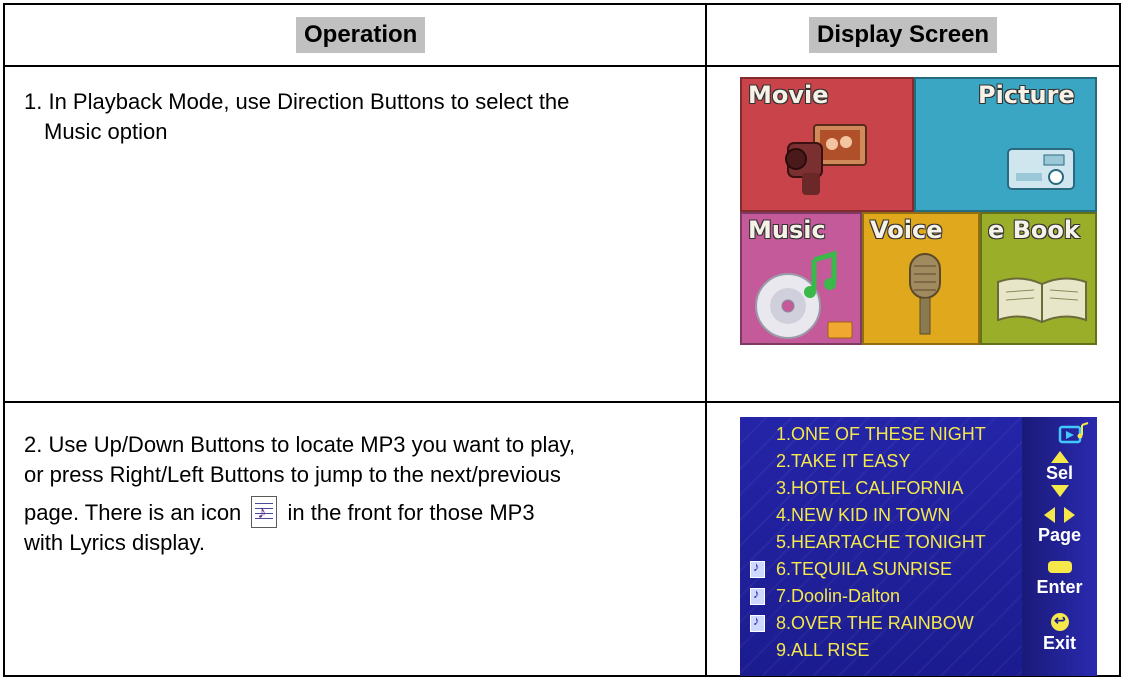 The image size is (1124, 680). Describe the element at coordinates (1073, 433) in the screenshot. I see `music-folder-icon` at that location.